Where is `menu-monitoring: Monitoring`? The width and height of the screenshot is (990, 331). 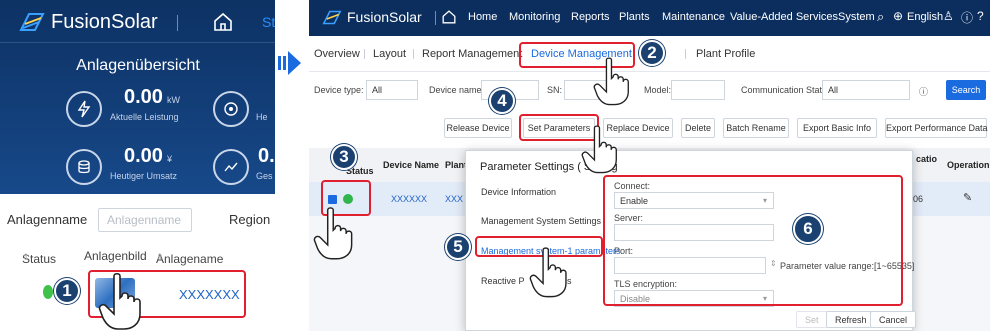
menu-monitoring: Monitoring is located at coordinates (534, 17).